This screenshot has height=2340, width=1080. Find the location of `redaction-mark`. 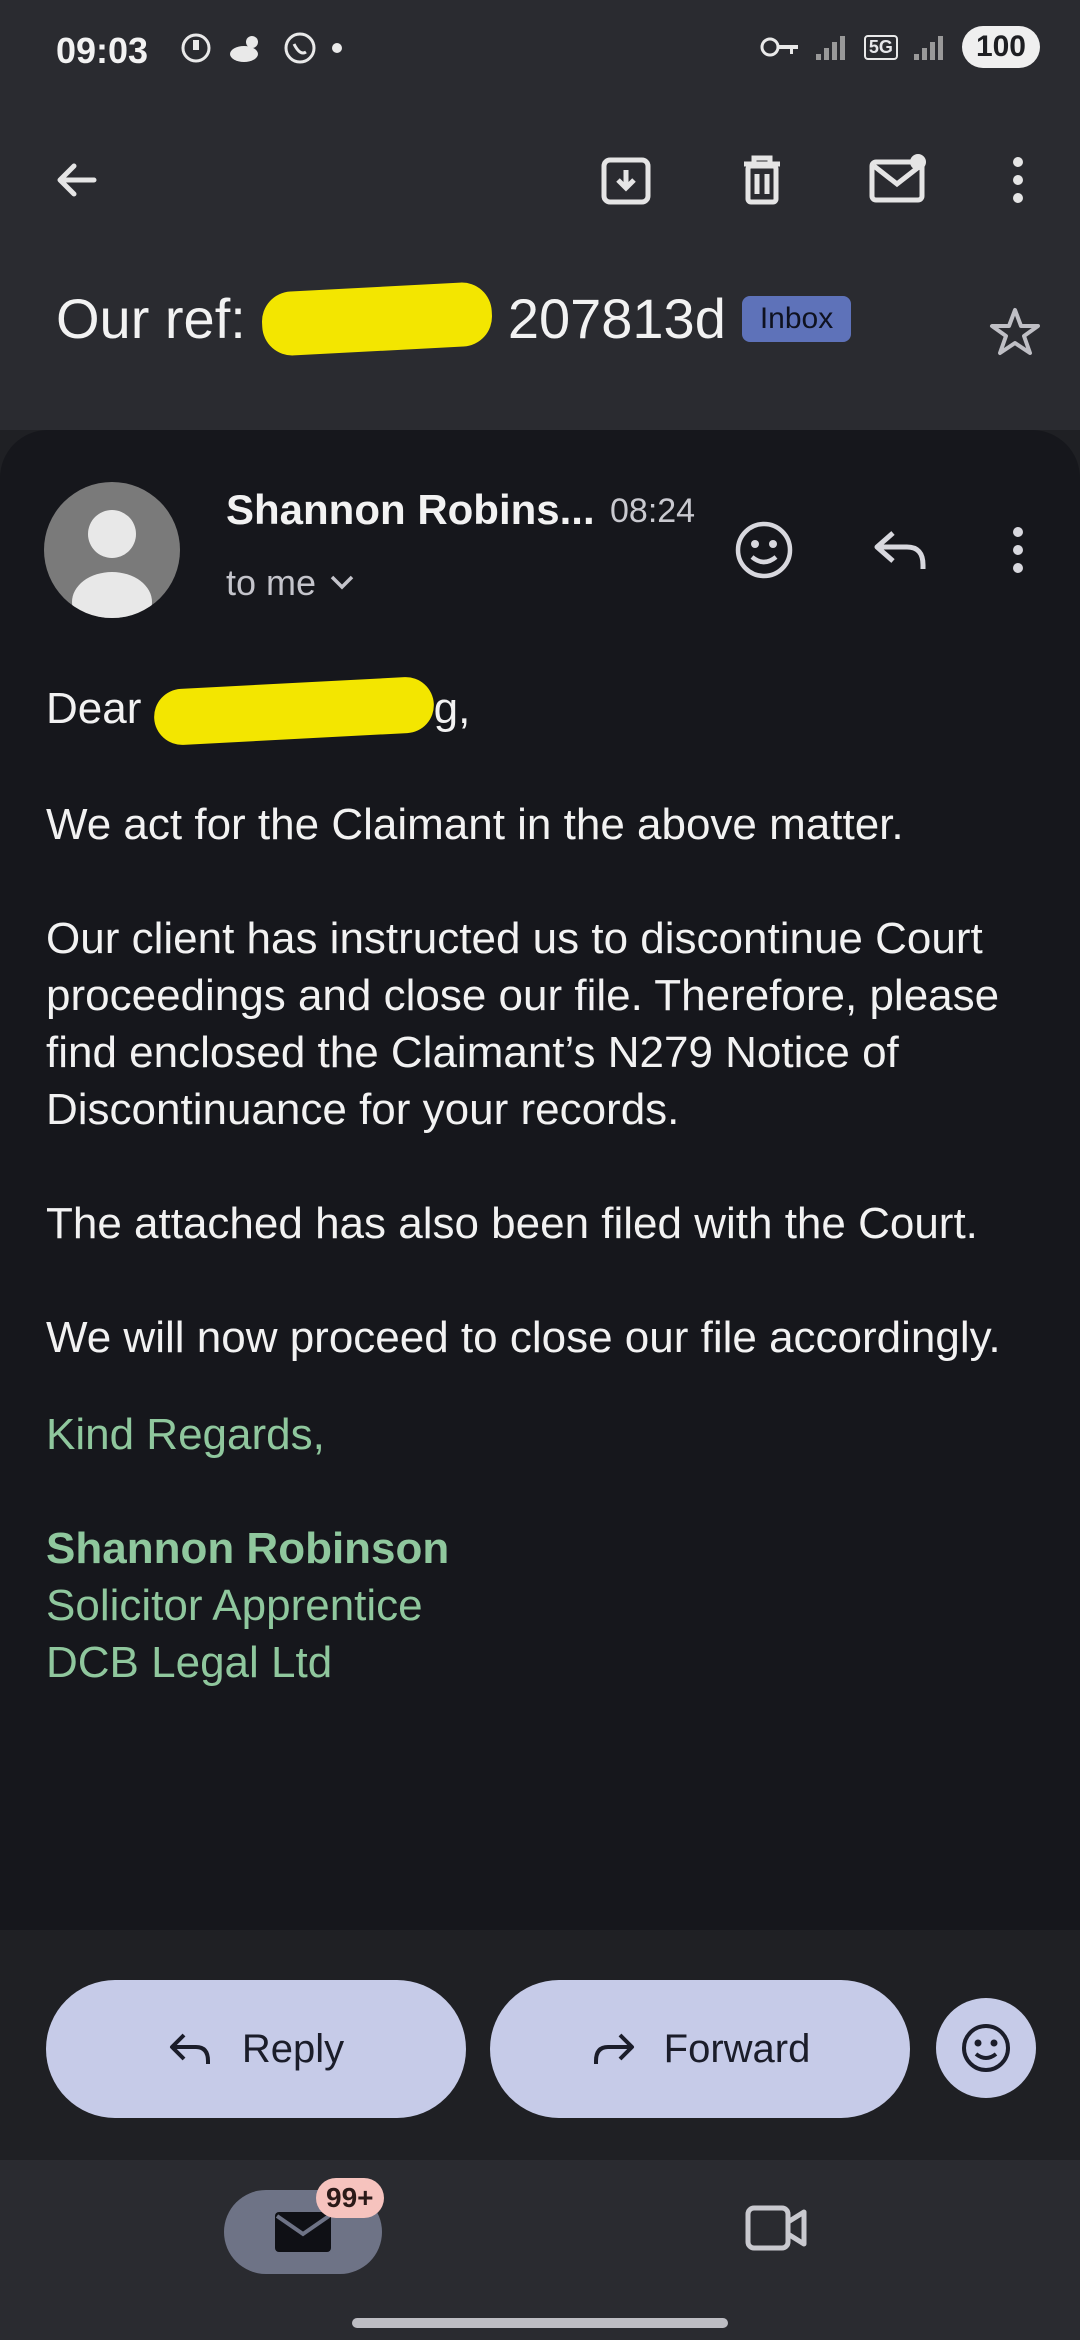

redaction-mark is located at coordinates (377, 318).